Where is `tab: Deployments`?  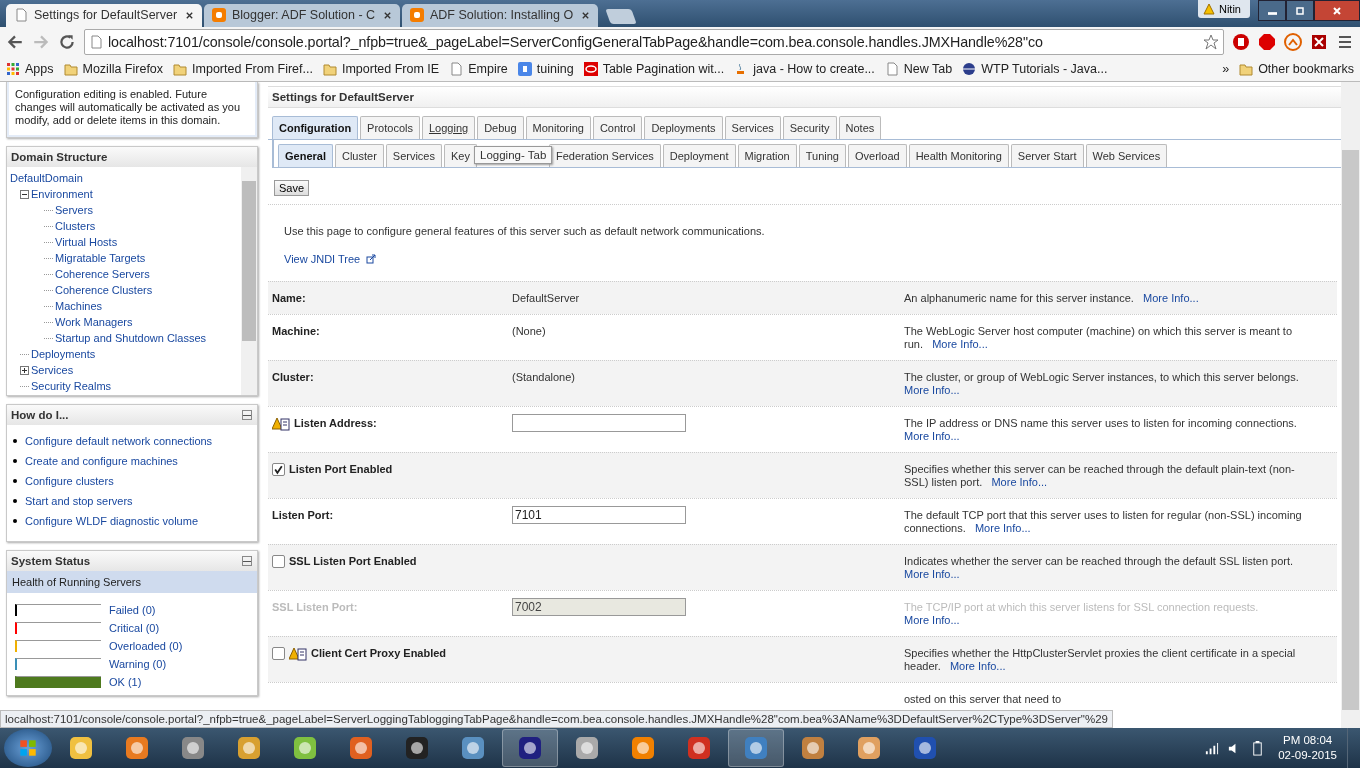 tab: Deployments is located at coordinates (683, 127).